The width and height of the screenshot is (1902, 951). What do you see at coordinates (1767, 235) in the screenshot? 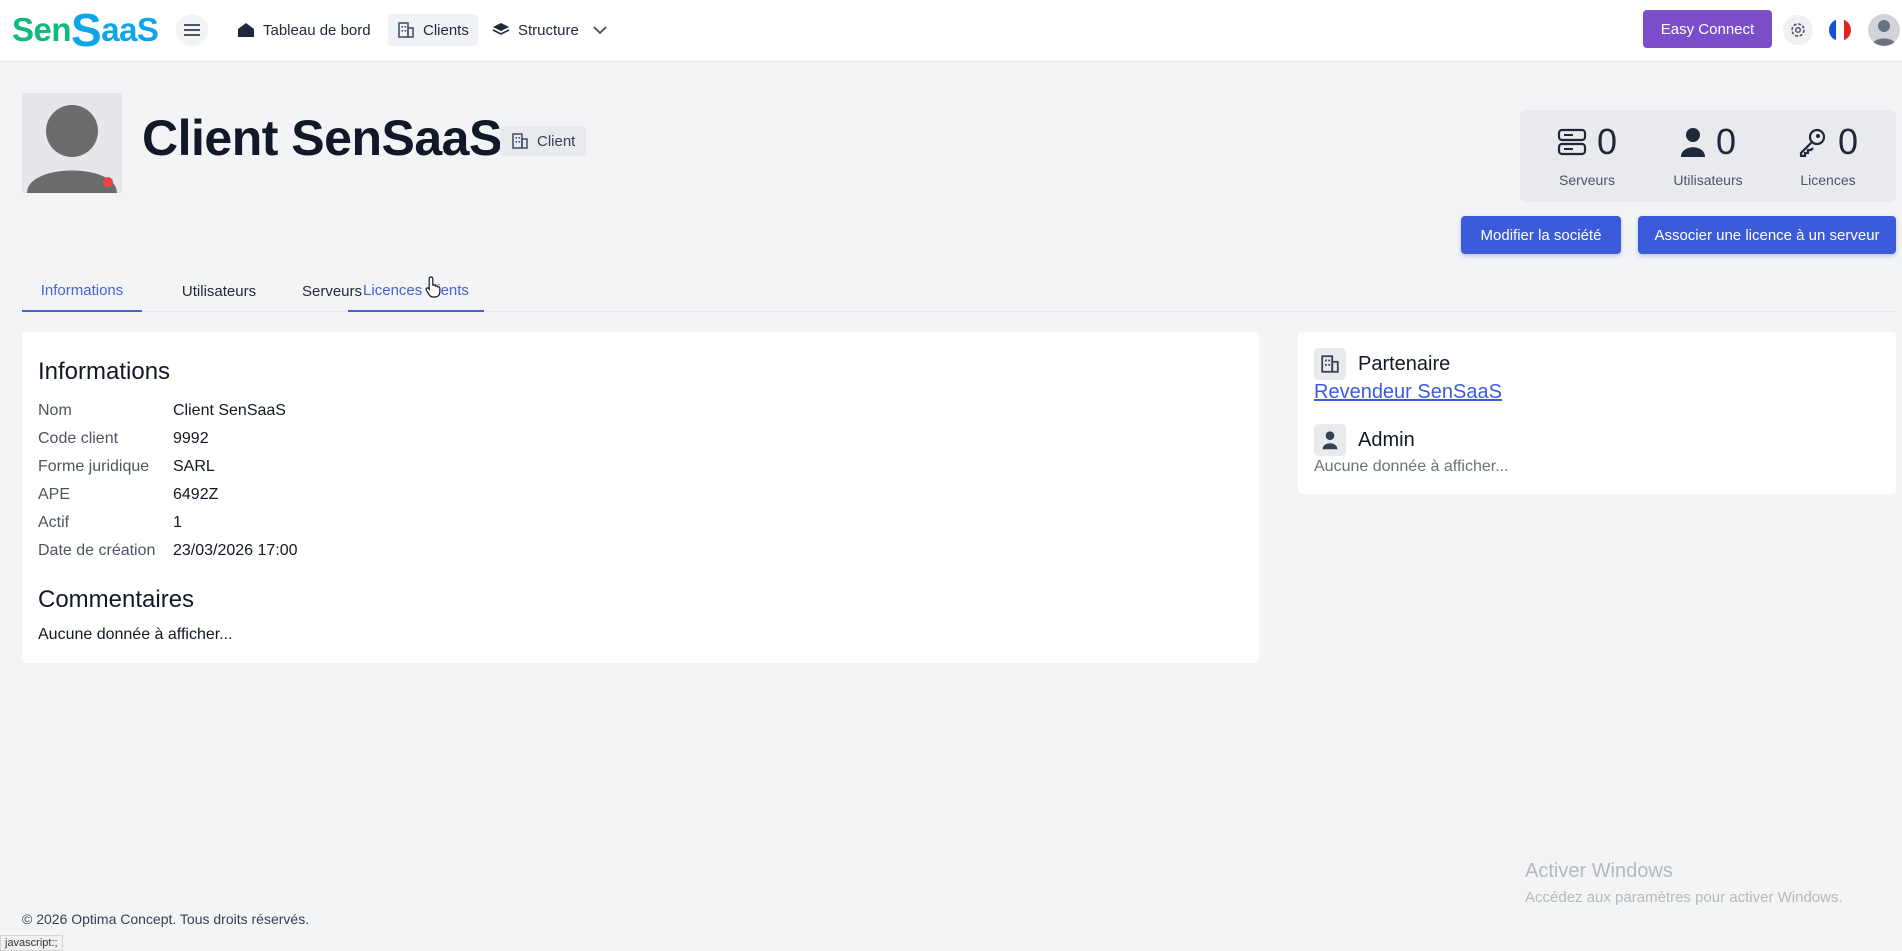
I see `assign-license-button: Associer une licence à un serveur` at bounding box center [1767, 235].